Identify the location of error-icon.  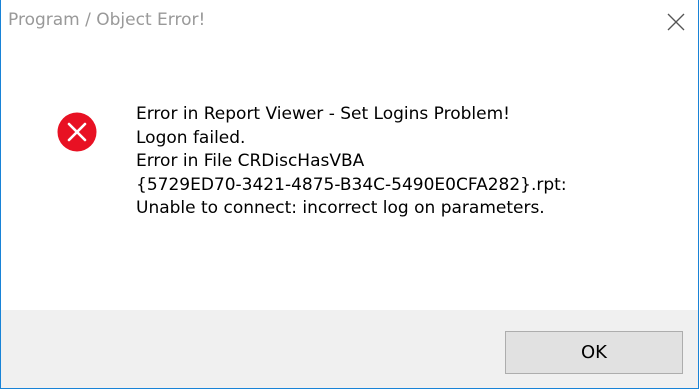
(77, 132).